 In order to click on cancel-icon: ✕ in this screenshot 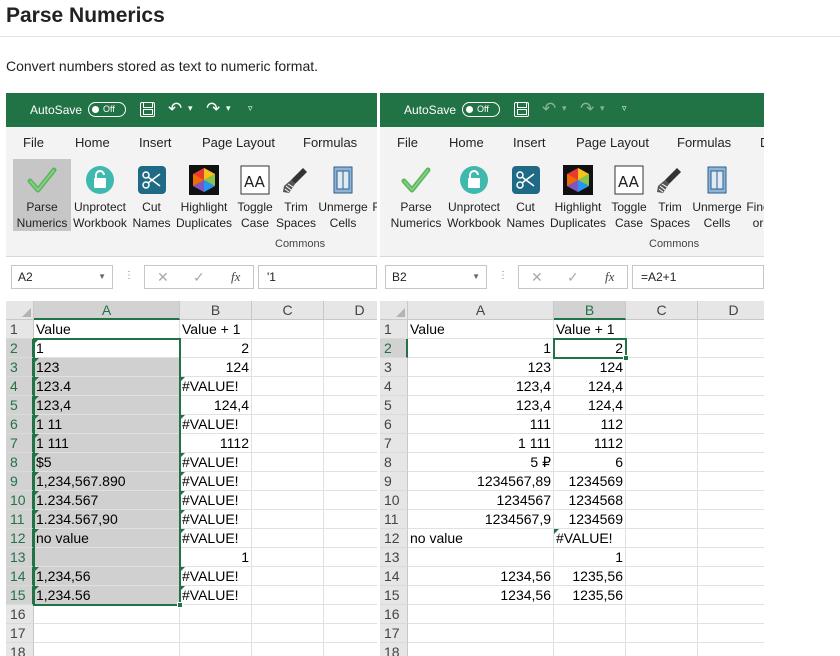, I will do `click(163, 277)`.